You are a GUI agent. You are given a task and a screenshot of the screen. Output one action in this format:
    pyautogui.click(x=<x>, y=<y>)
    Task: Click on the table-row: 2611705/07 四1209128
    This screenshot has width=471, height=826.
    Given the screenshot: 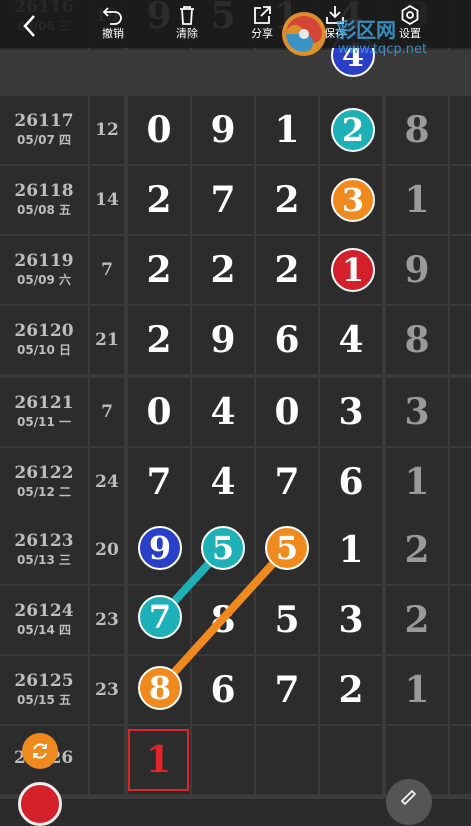 What is the action you would take?
    pyautogui.click(x=235, y=130)
    